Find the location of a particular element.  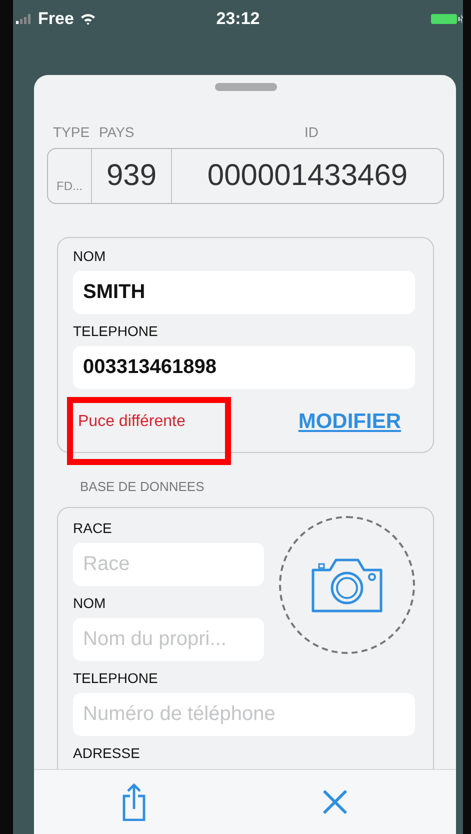

input-field: SMITH is located at coordinates (244, 292).